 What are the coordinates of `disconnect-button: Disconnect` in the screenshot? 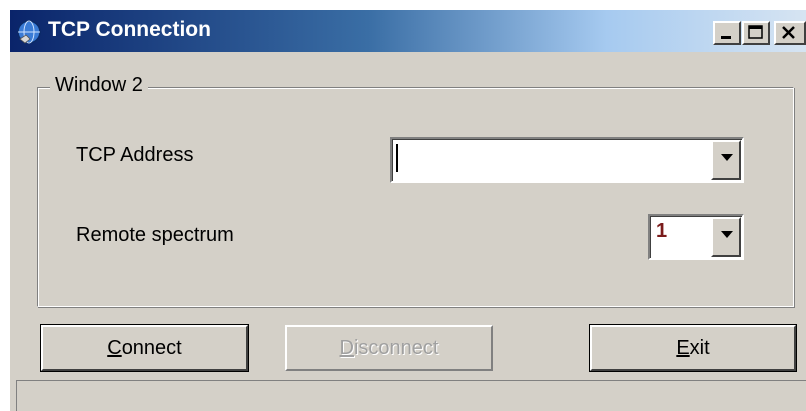 It's located at (389, 348).